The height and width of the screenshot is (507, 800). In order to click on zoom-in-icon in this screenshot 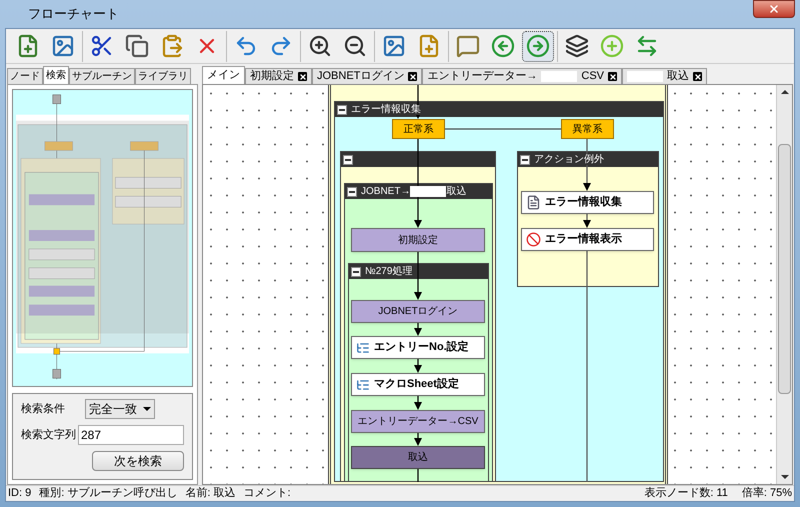, I will do `click(320, 46)`.